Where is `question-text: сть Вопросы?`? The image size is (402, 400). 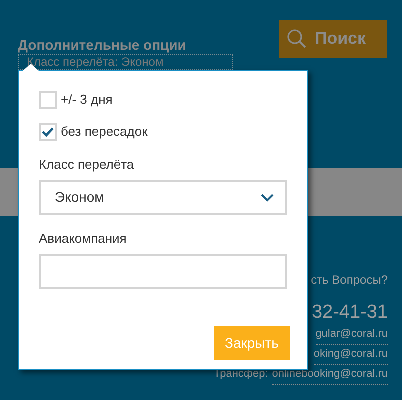
question-text: сть Вопросы? is located at coordinates (349, 280).